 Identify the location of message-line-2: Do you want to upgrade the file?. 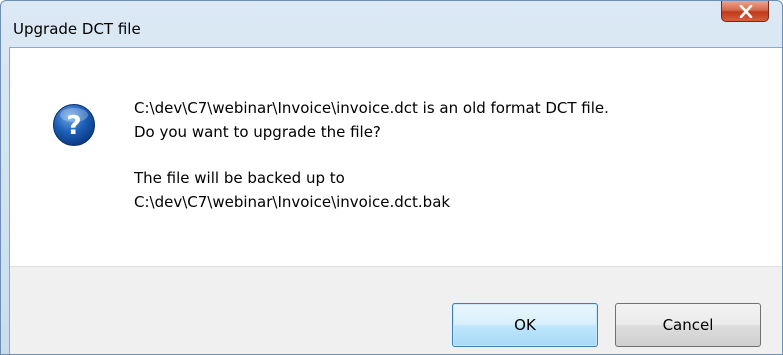
(257, 132).